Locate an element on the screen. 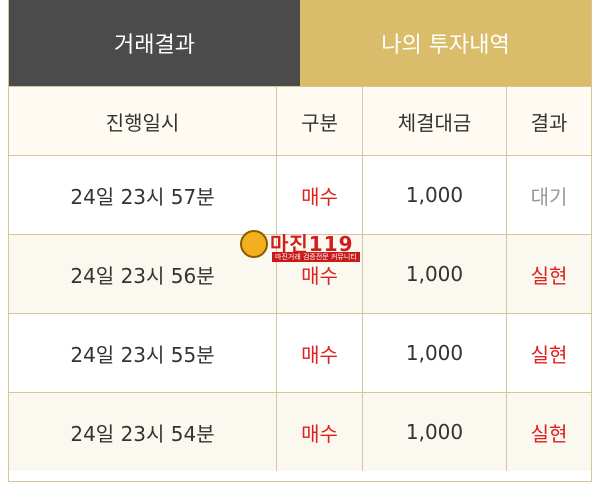 Image resolution: width=600 pixels, height=489 pixels. tab-my-investment-history: 나의 투자내역 is located at coordinates (445, 43).